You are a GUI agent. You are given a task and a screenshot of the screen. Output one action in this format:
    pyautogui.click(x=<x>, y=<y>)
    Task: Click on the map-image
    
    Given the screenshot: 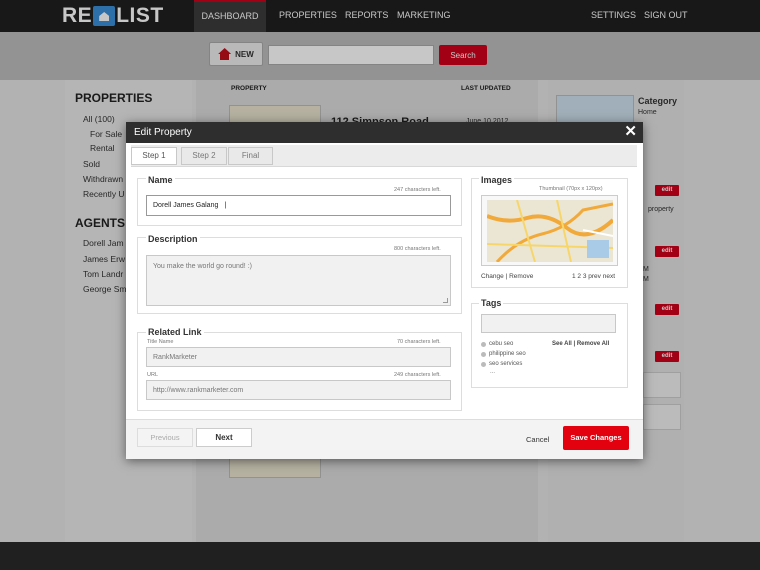 What is the action you would take?
    pyautogui.click(x=550, y=231)
    